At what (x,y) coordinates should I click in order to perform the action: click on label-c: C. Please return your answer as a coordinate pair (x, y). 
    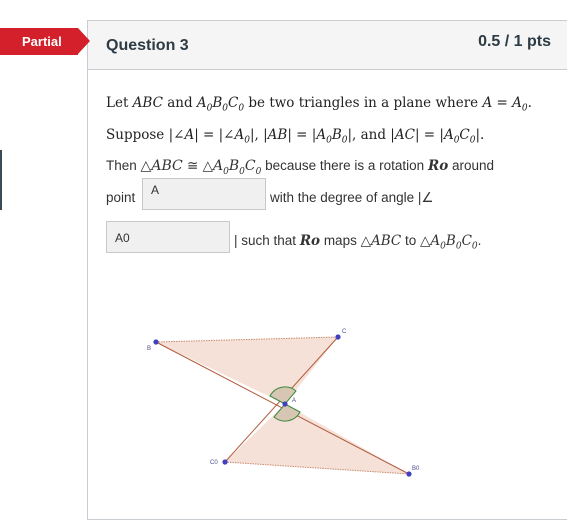
    Looking at the image, I should click on (344, 332).